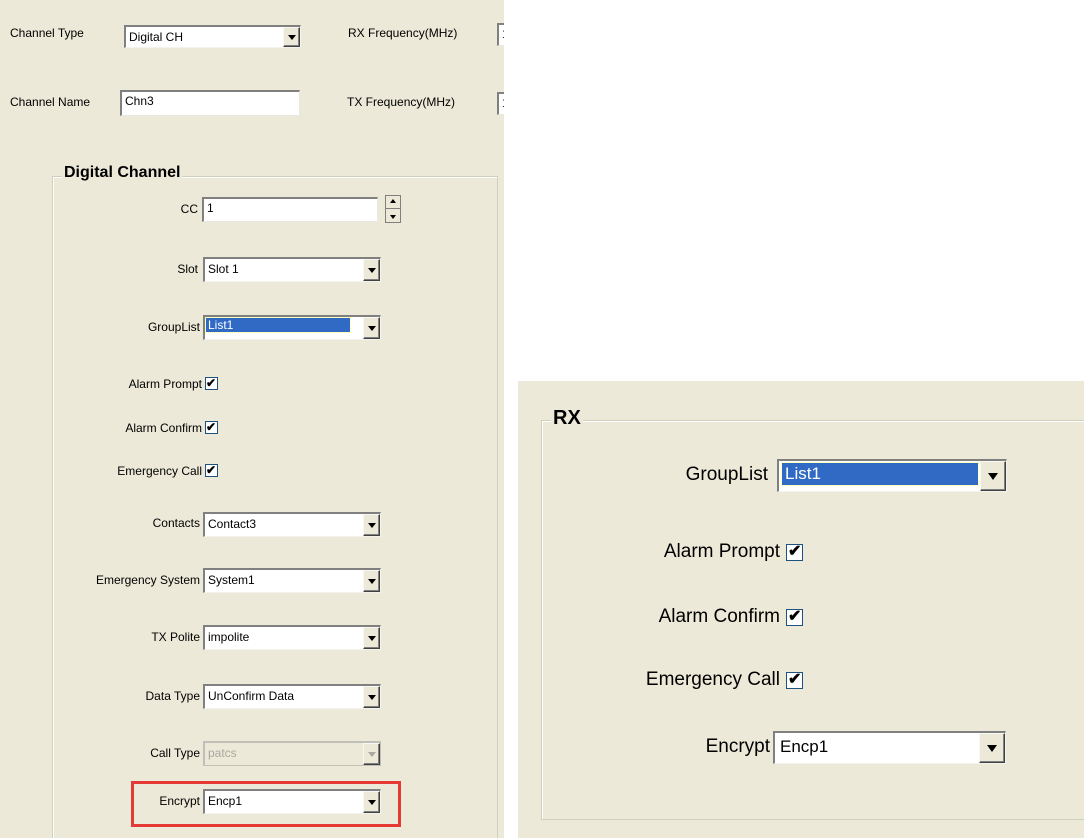 Image resolution: width=1084 pixels, height=838 pixels. I want to click on channel-type-select: Digital CH, so click(212, 36).